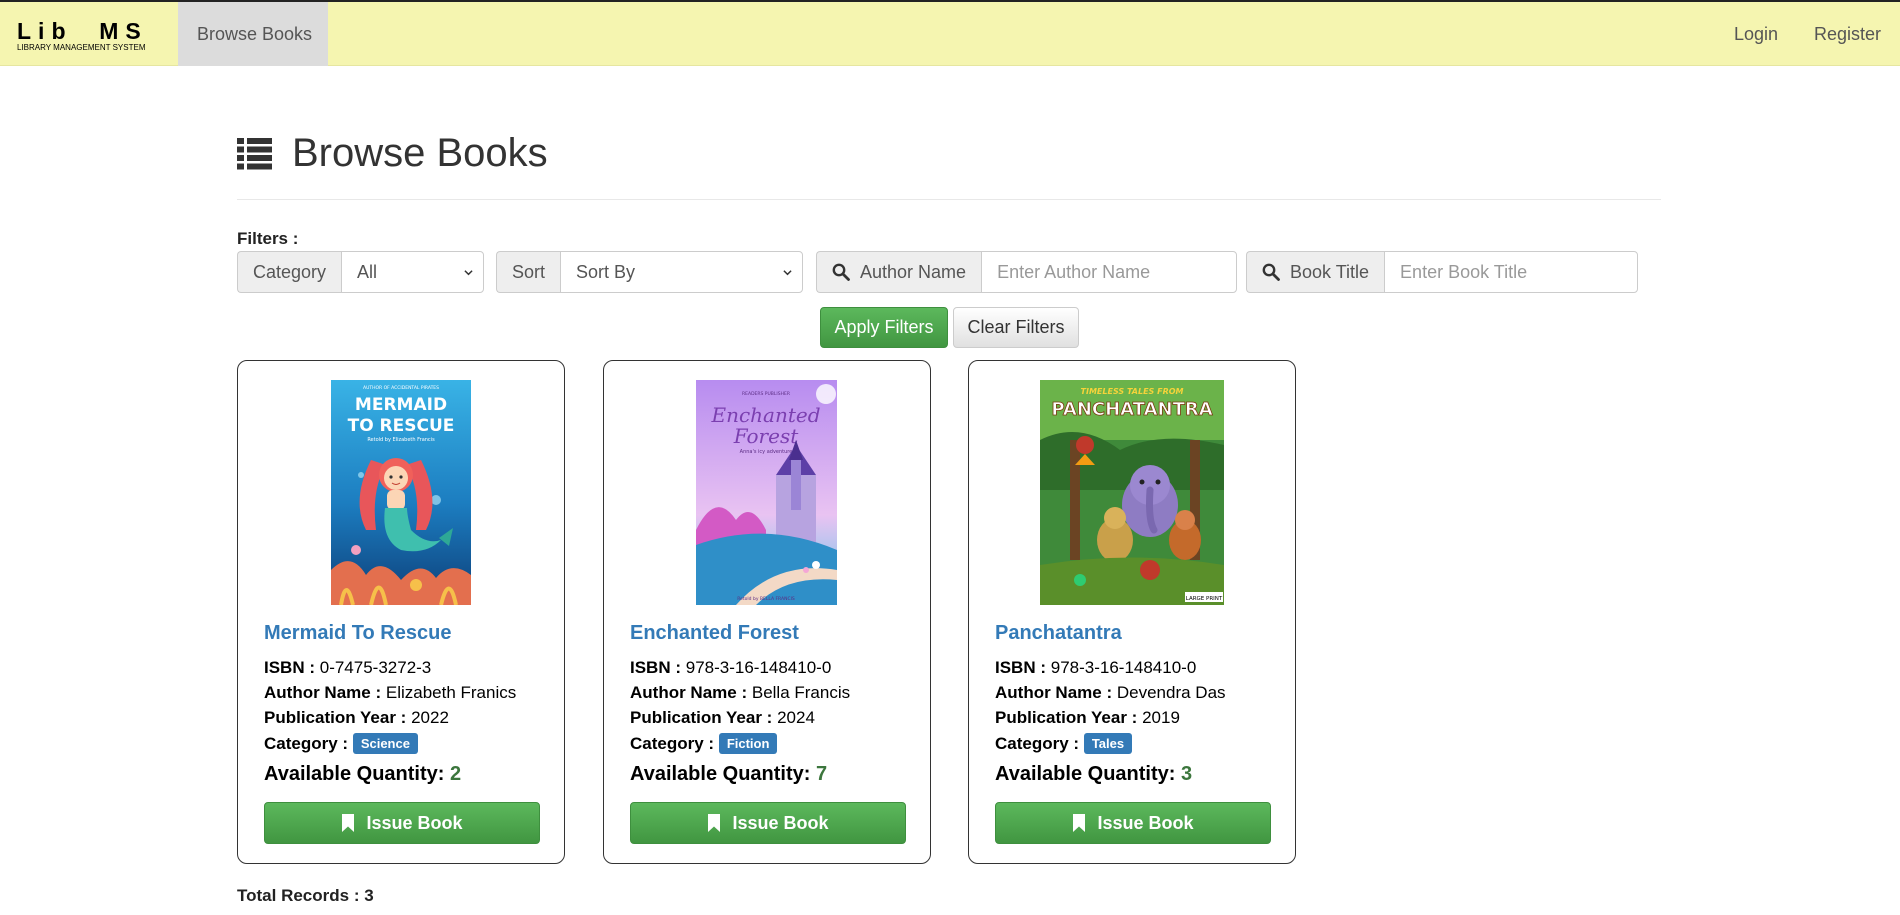 This screenshot has width=1900, height=915. What do you see at coordinates (254, 34) in the screenshot?
I see `nav-browse-books: Browse Books` at bounding box center [254, 34].